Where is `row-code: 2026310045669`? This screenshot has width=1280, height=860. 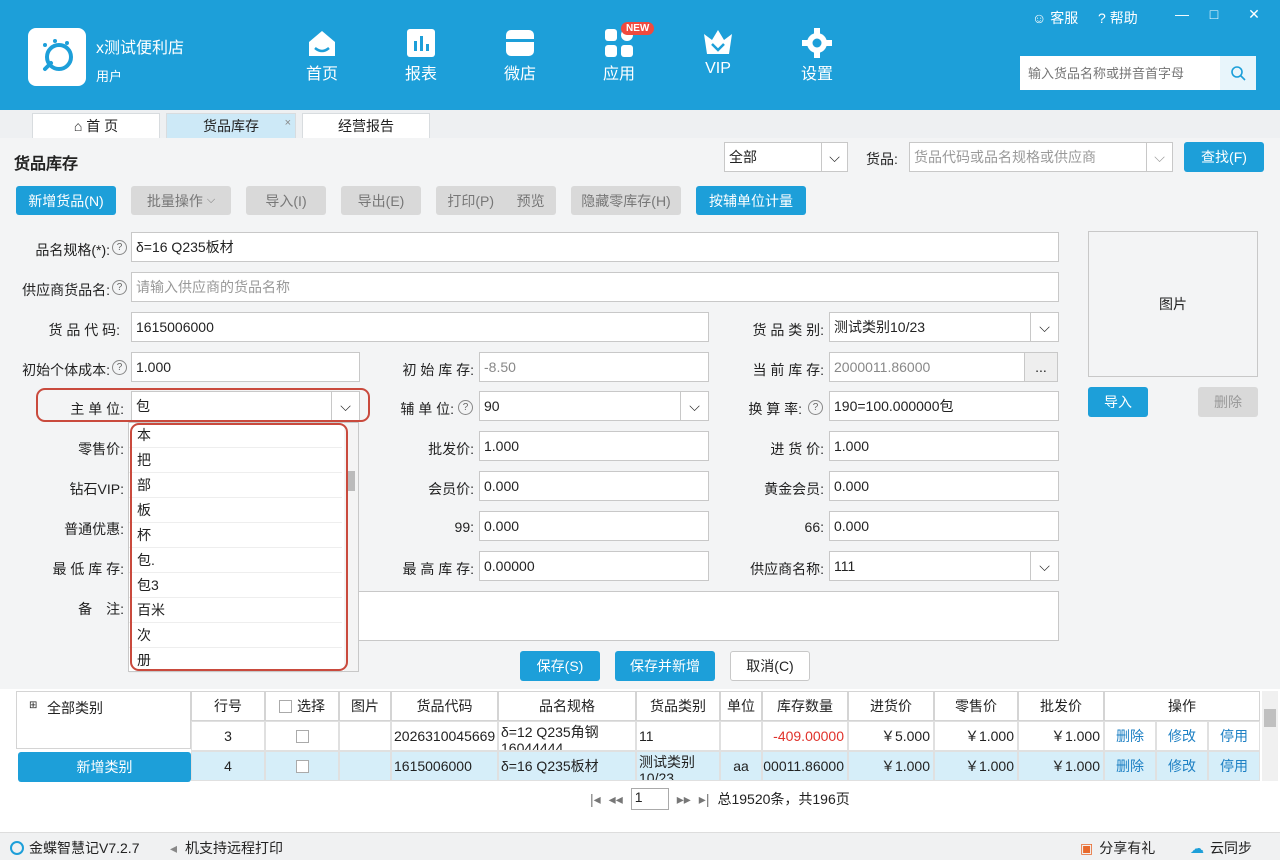
row-code: 2026310045669 is located at coordinates (444, 736).